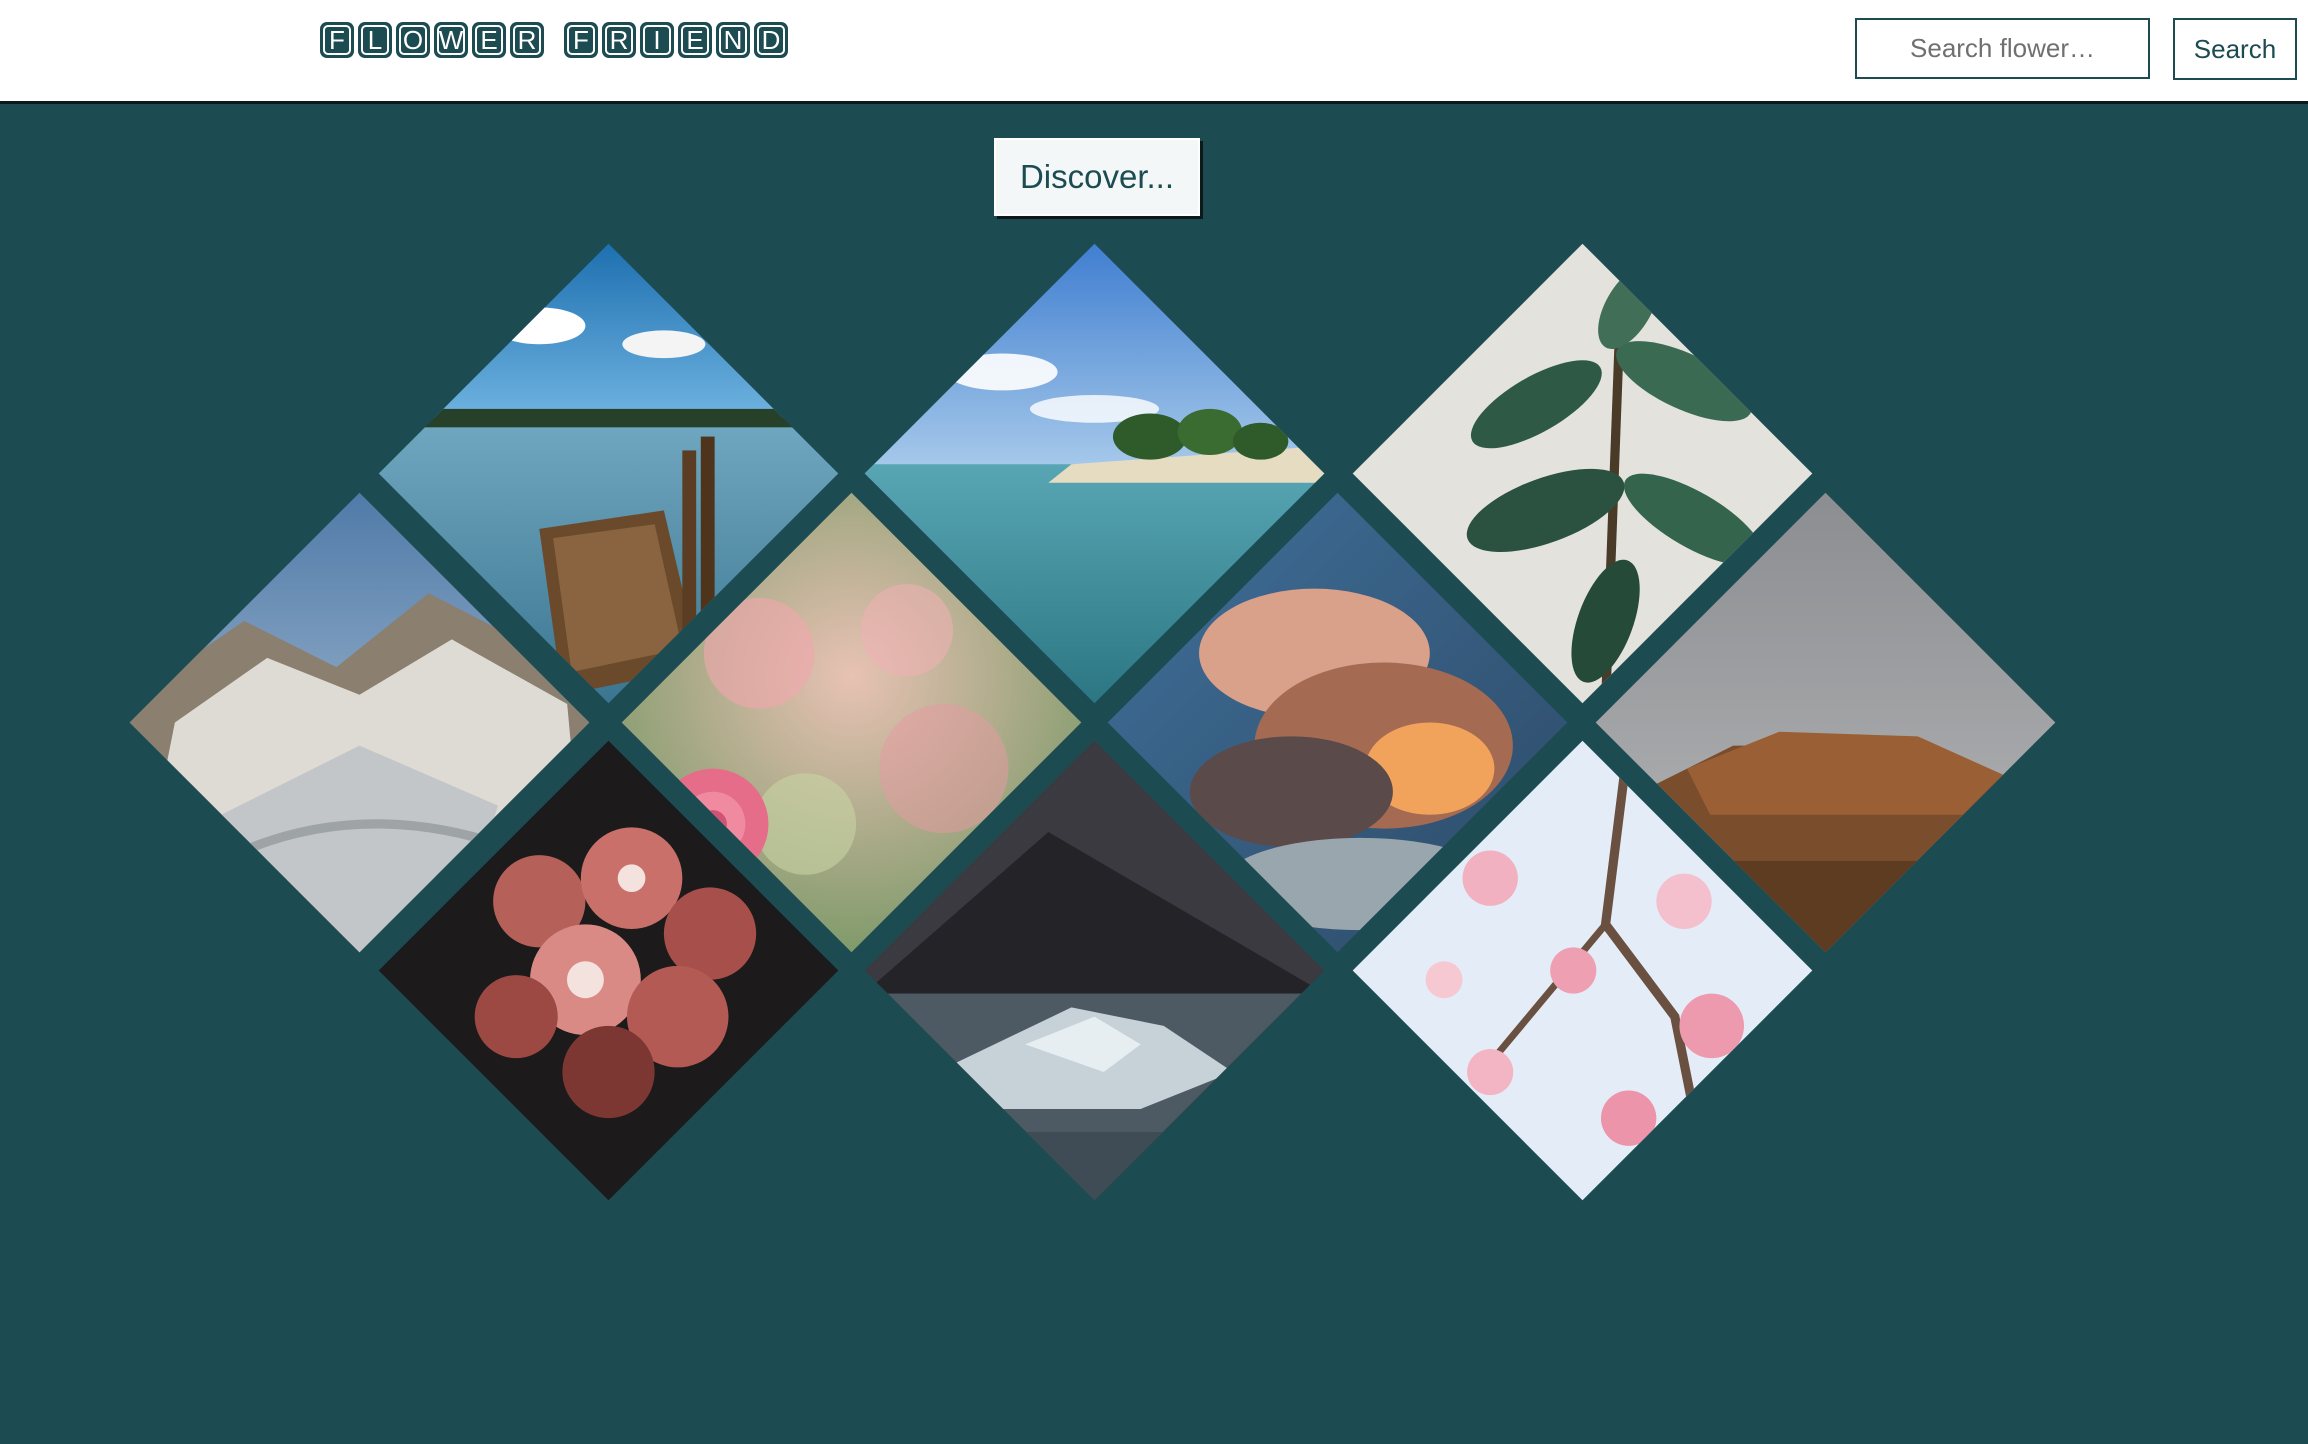 This screenshot has height=1444, width=2308. Describe the element at coordinates (451, 40) in the screenshot. I see `logo-letter: W` at that location.